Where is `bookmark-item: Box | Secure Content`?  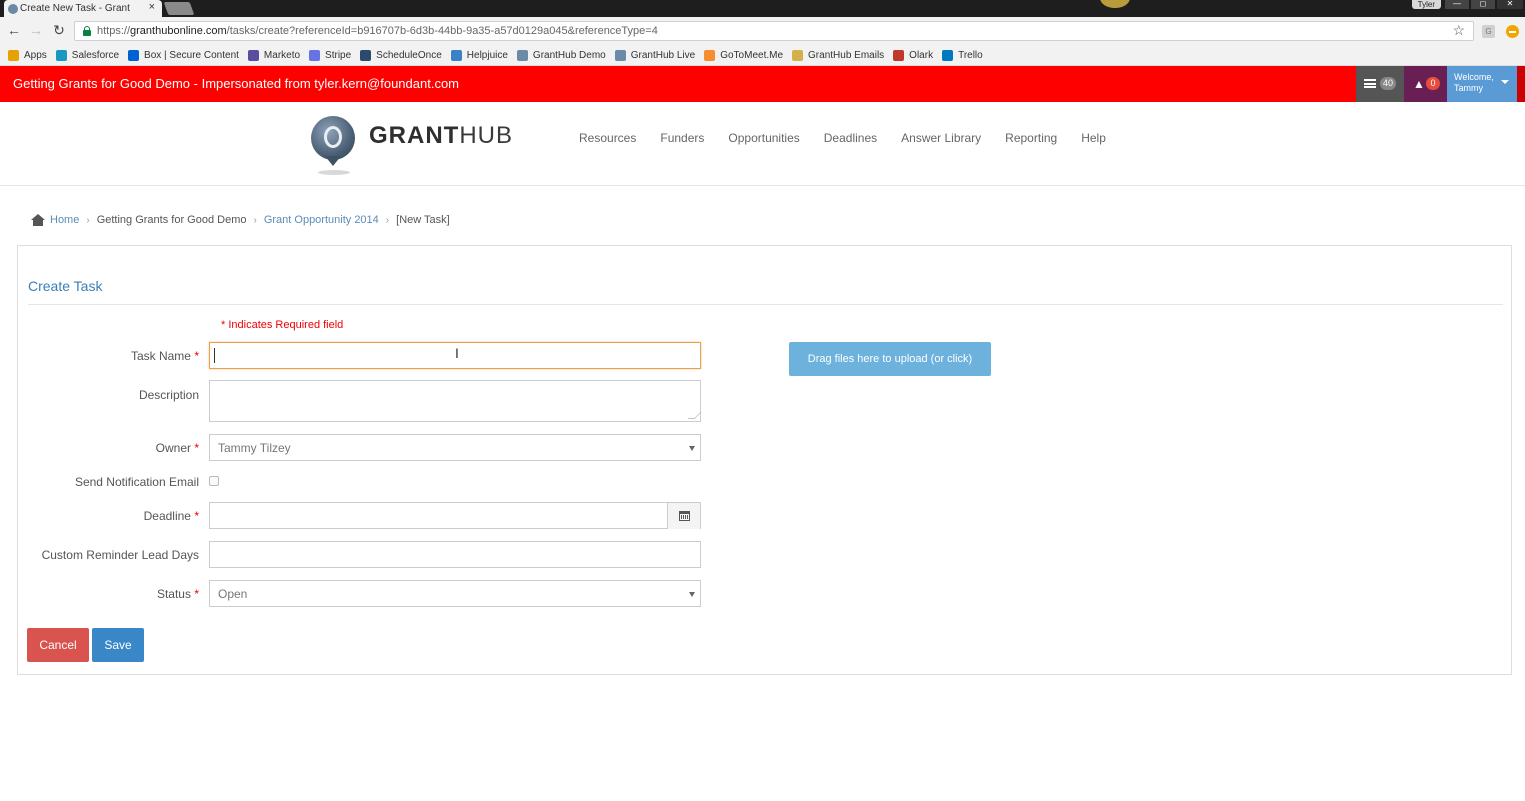 bookmark-item: Box | Secure Content is located at coordinates (183, 55).